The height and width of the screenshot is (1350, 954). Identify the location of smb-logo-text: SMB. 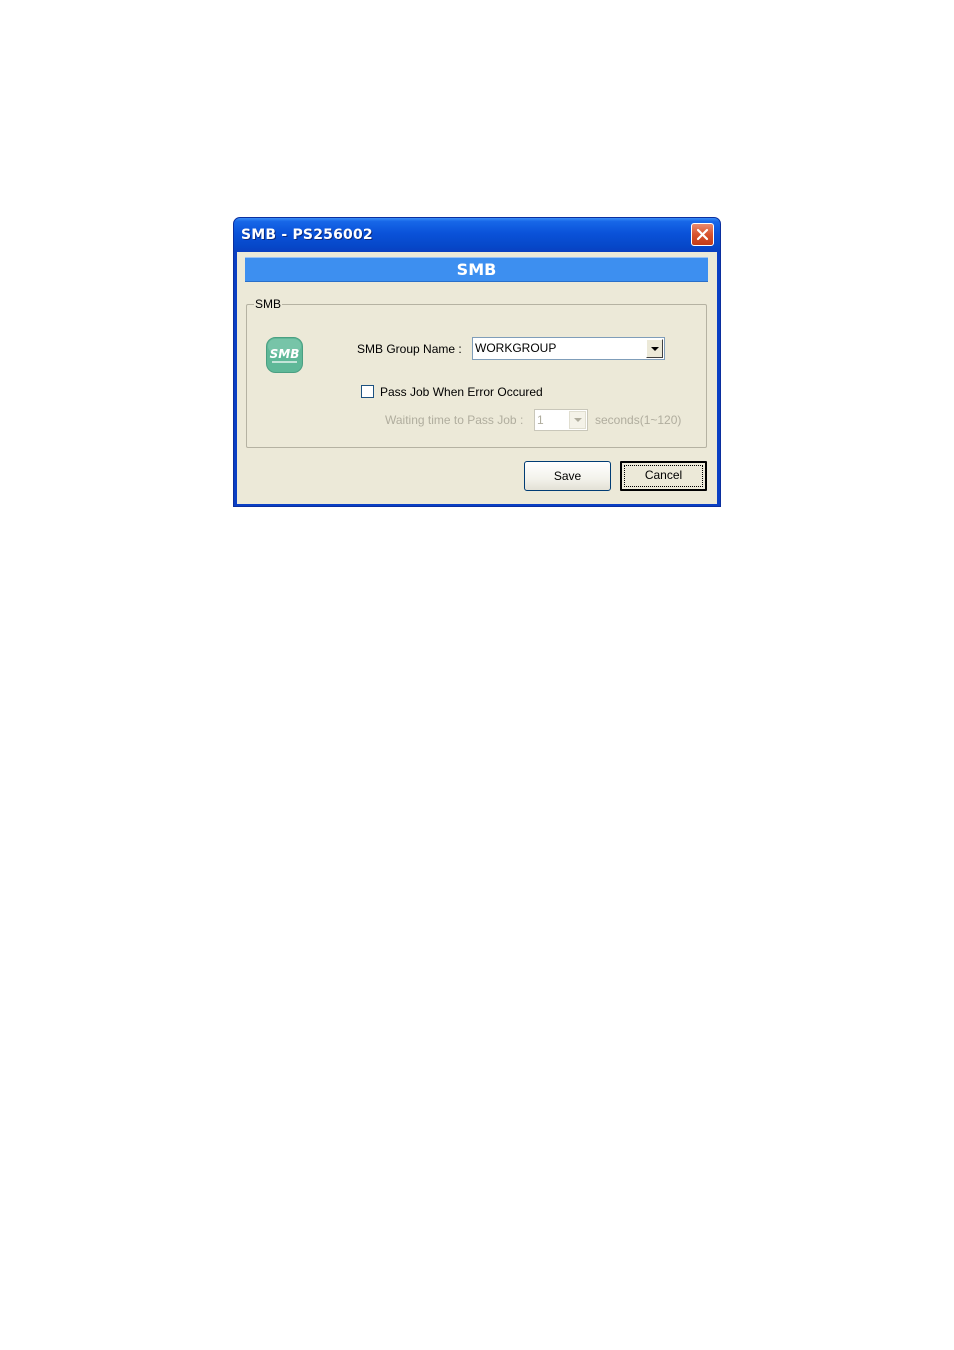
(285, 354).